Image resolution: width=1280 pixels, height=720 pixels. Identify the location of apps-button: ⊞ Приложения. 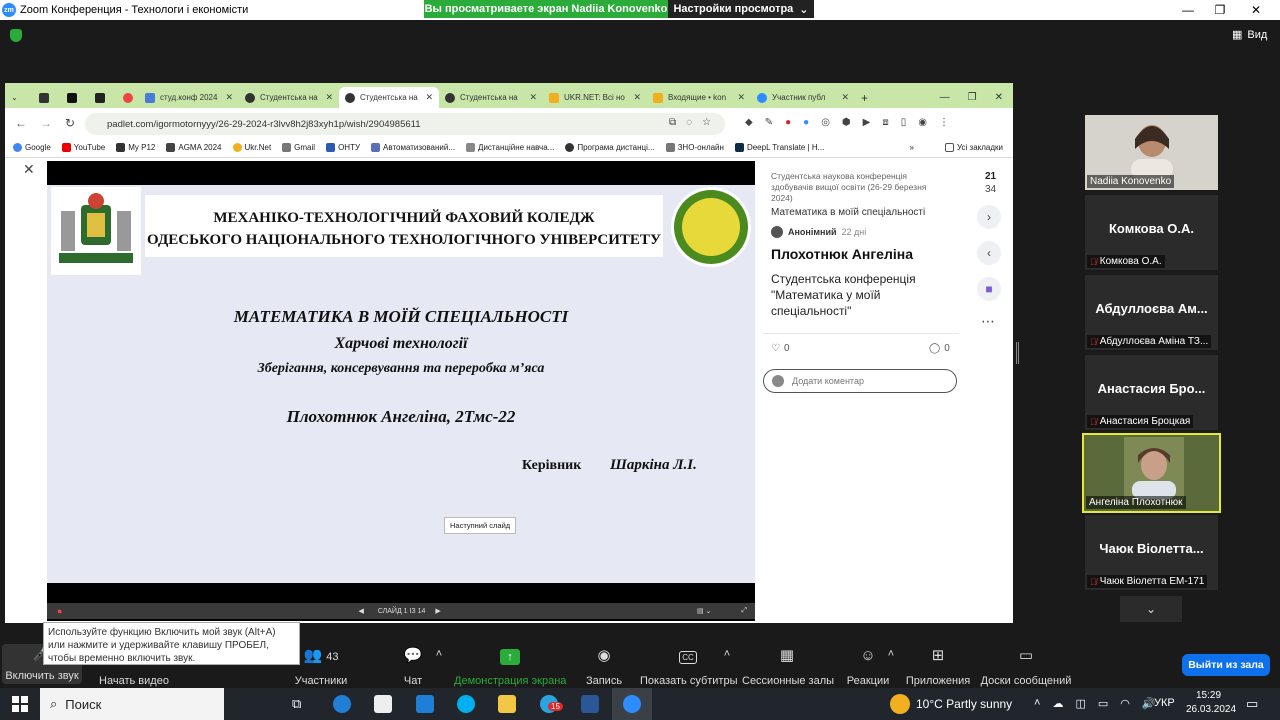
(938, 666).